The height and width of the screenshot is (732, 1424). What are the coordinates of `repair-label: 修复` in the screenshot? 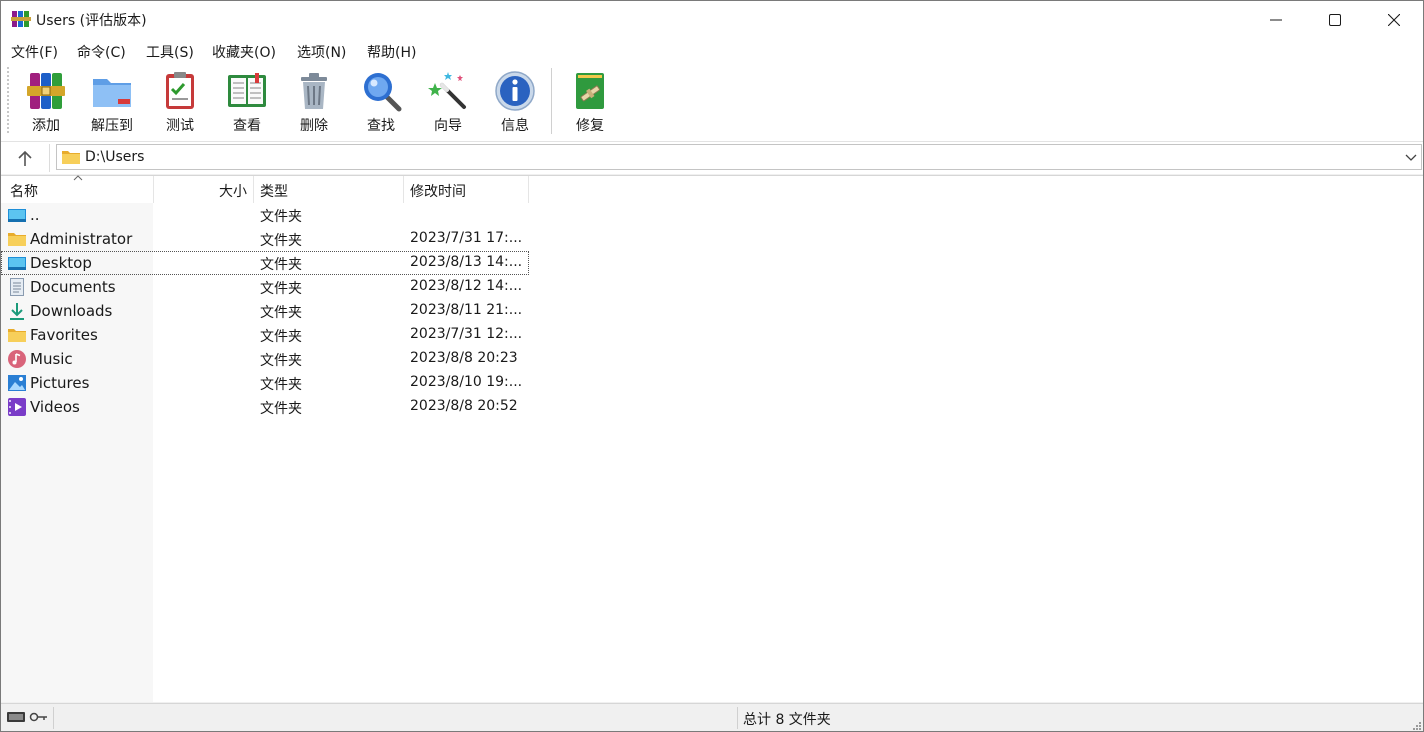 It's located at (590, 126).